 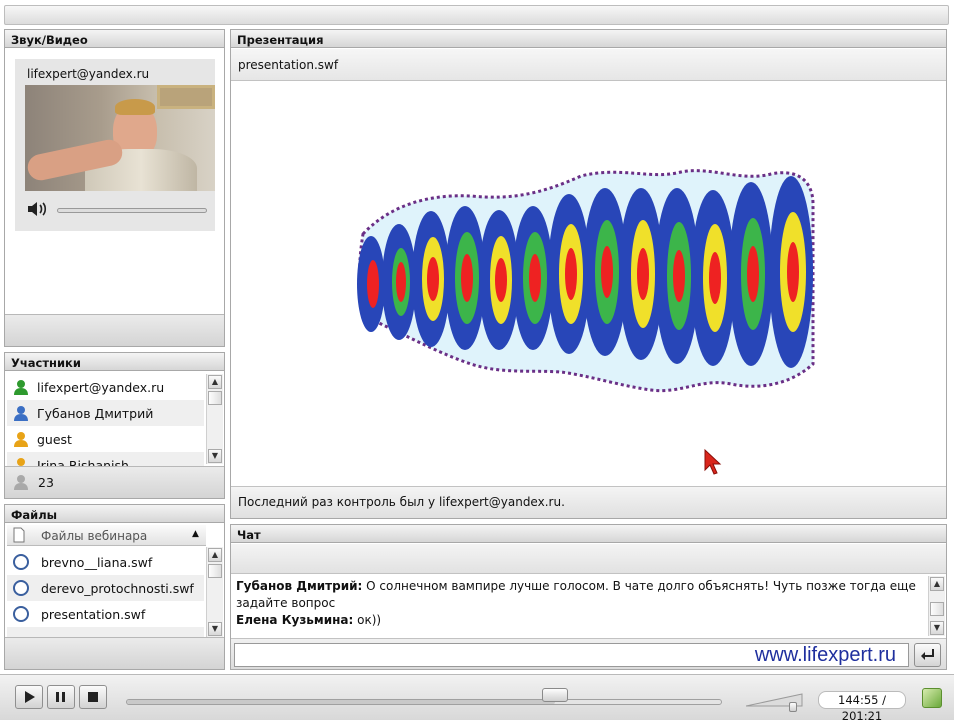 I want to click on audio-video-panel: Звук/Видео lifexpert@yandex.ru, so click(x=114, y=188).